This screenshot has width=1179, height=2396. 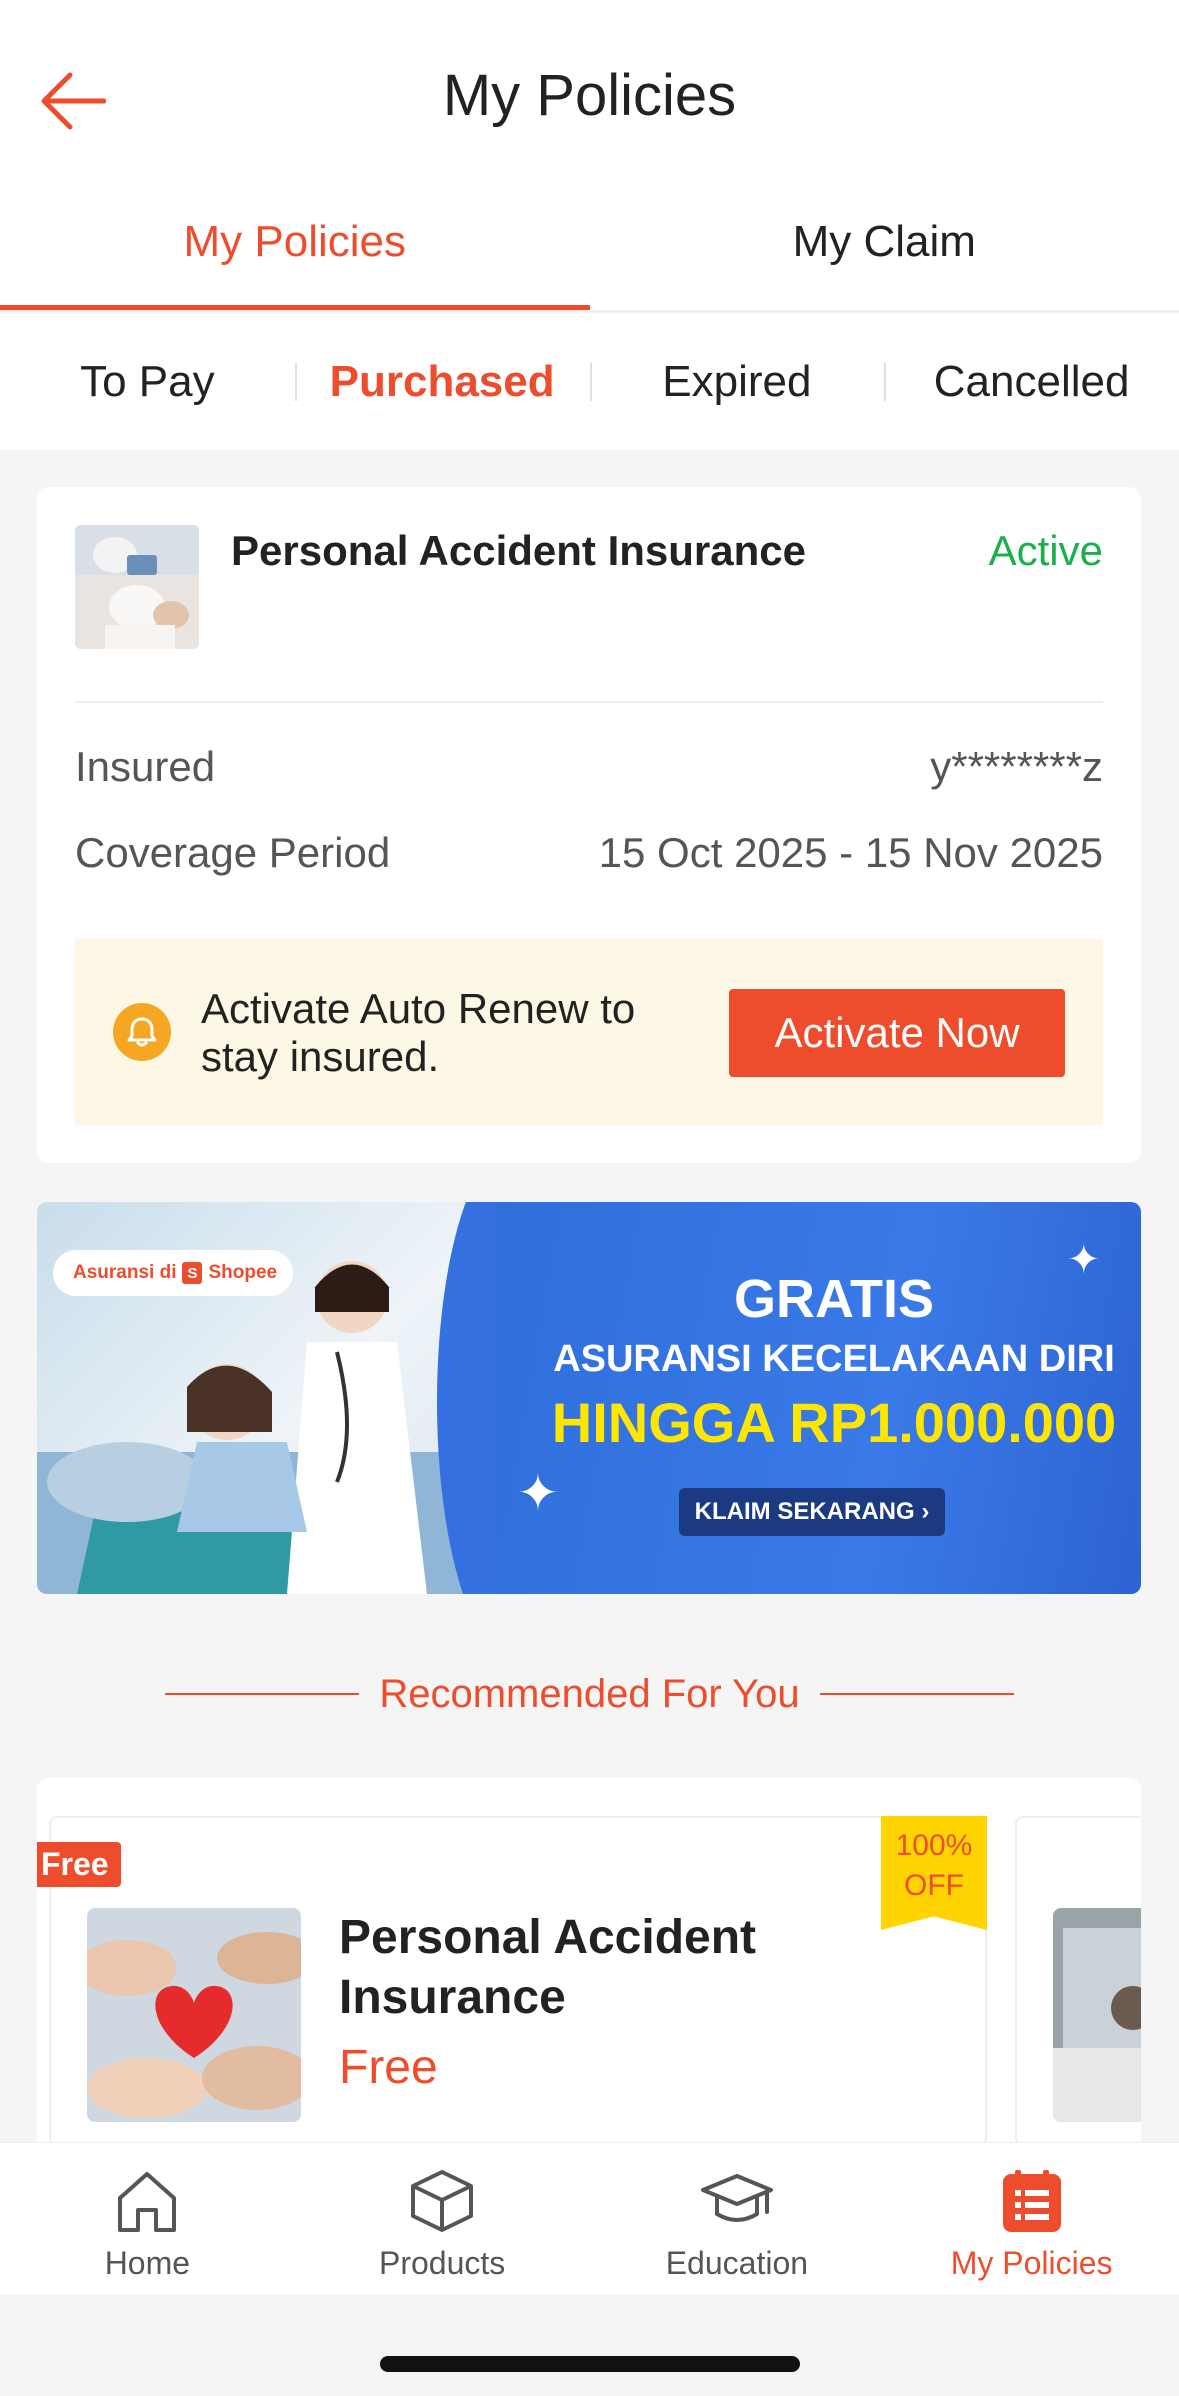 I want to click on nav-my-policies: My Policies, so click(x=1031, y=2218).